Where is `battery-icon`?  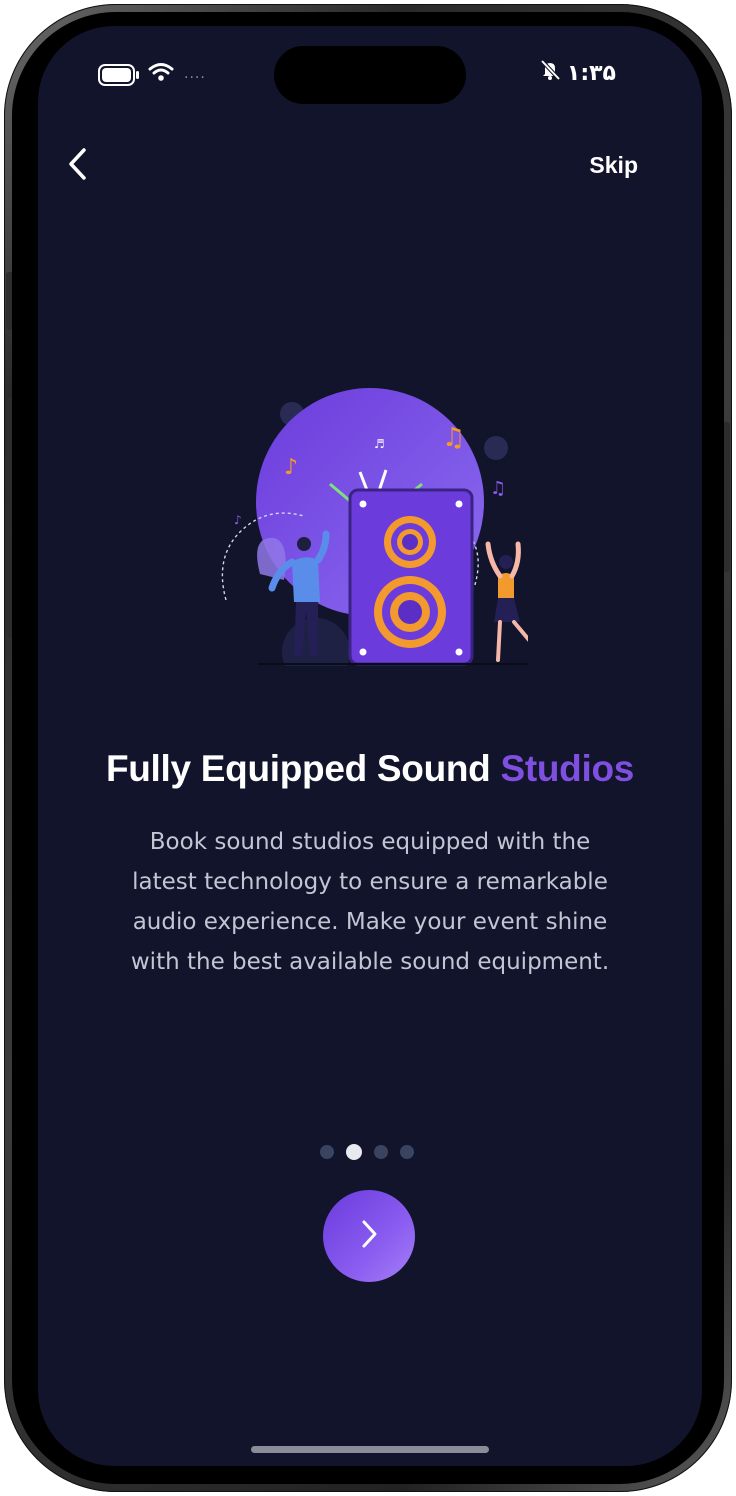 battery-icon is located at coordinates (118, 75).